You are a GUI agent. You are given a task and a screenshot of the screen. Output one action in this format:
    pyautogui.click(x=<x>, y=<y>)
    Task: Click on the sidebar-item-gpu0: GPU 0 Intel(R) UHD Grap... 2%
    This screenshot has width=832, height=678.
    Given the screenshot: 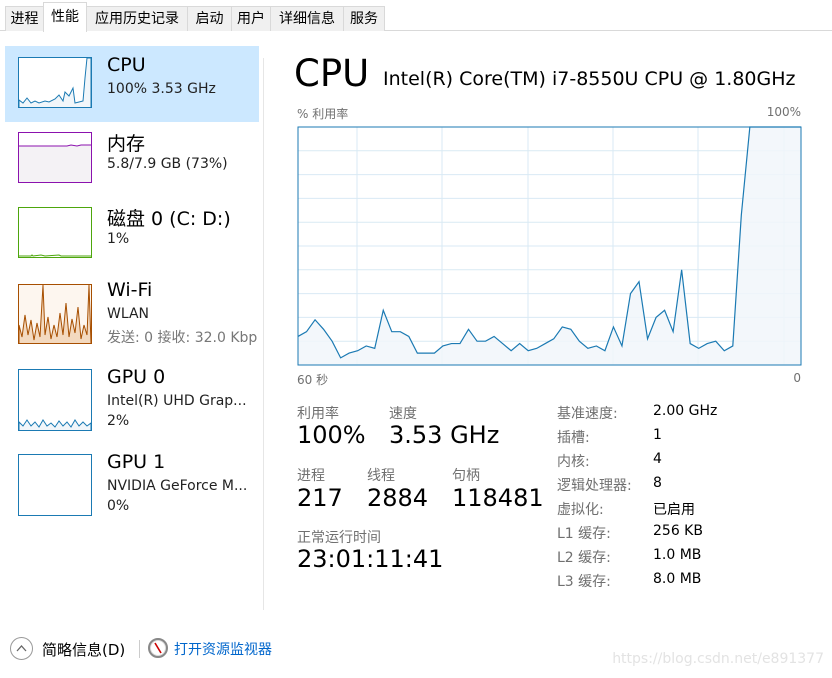 What is the action you would take?
    pyautogui.click(x=132, y=394)
    